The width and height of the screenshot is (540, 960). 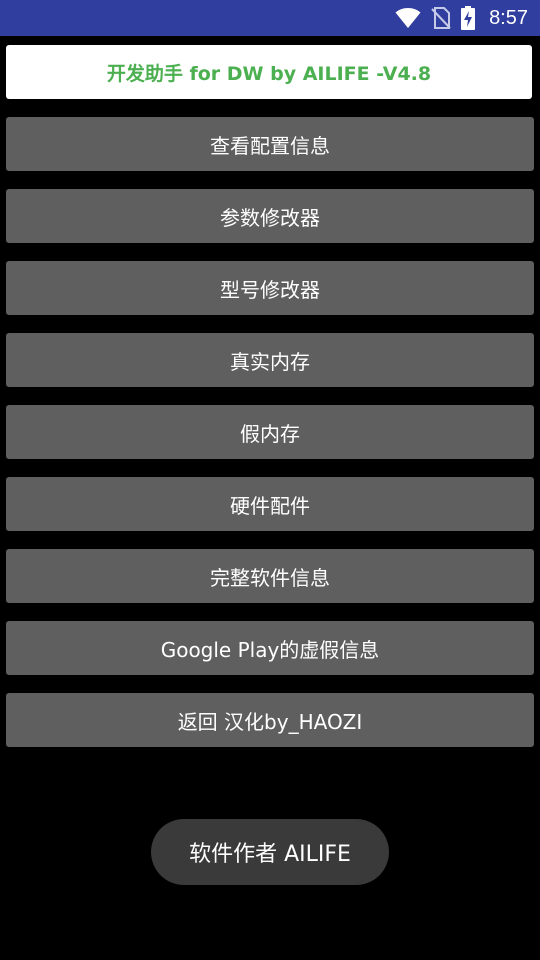 What do you see at coordinates (270, 648) in the screenshot?
I see `google-play-fake-info-button: Google Play的虚假信息` at bounding box center [270, 648].